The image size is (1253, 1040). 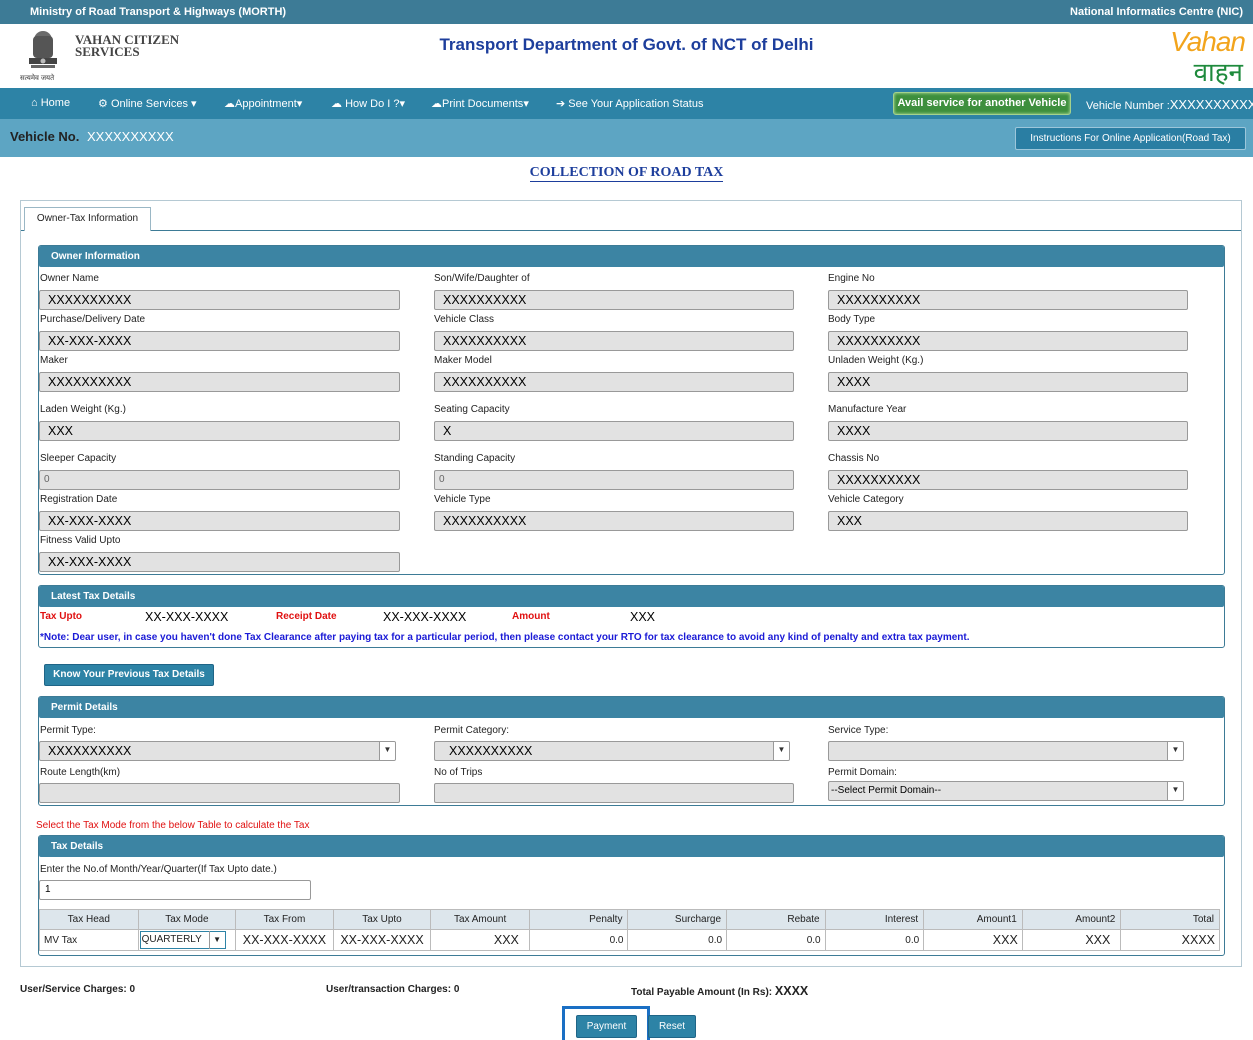 What do you see at coordinates (867, 409) in the screenshot?
I see `manufacture-year-label: Manufacture Year` at bounding box center [867, 409].